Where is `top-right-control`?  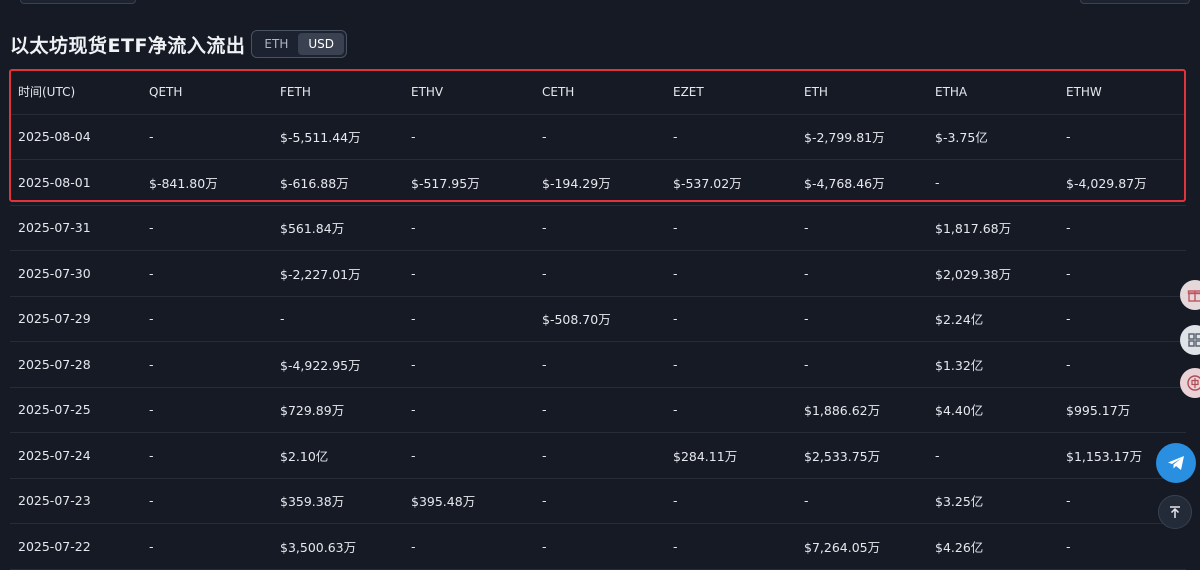
top-right-control is located at coordinates (1135, 2).